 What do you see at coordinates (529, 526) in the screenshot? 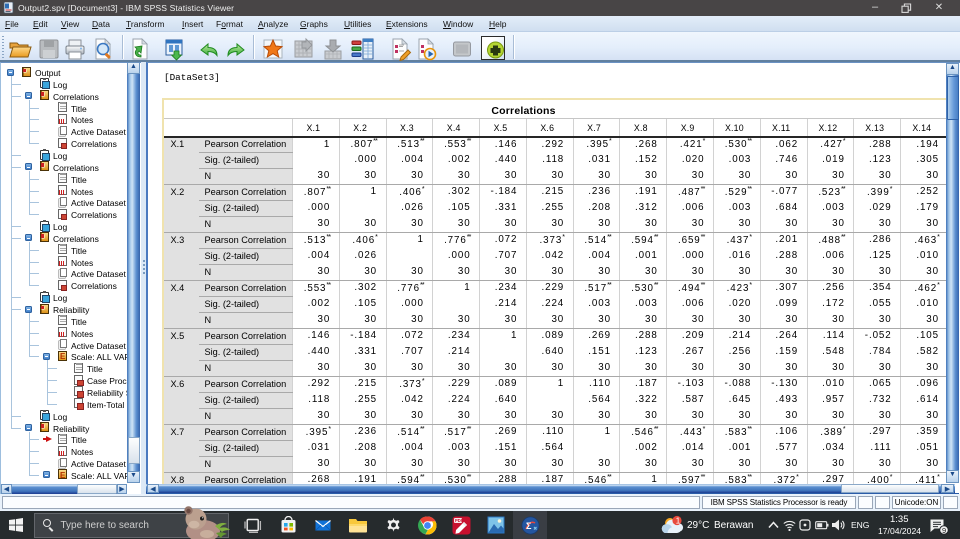
I see `svg-text: Σ` at bounding box center [529, 526].